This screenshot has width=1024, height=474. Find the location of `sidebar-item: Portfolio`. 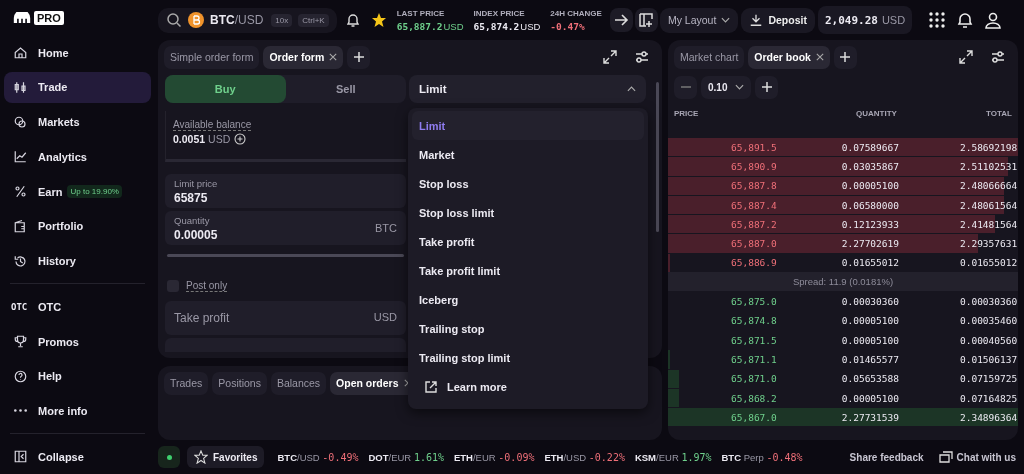

sidebar-item: Portfolio is located at coordinates (77, 226).